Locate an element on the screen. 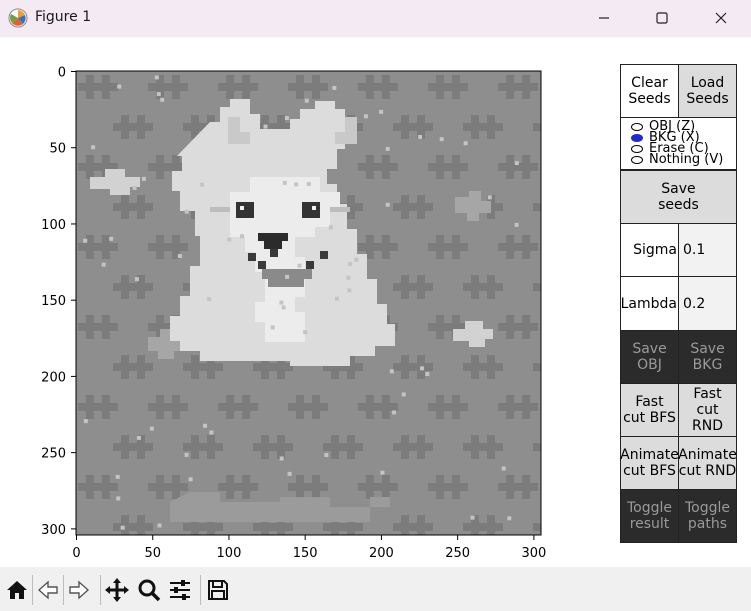  minimize-button is located at coordinates (604, 18).